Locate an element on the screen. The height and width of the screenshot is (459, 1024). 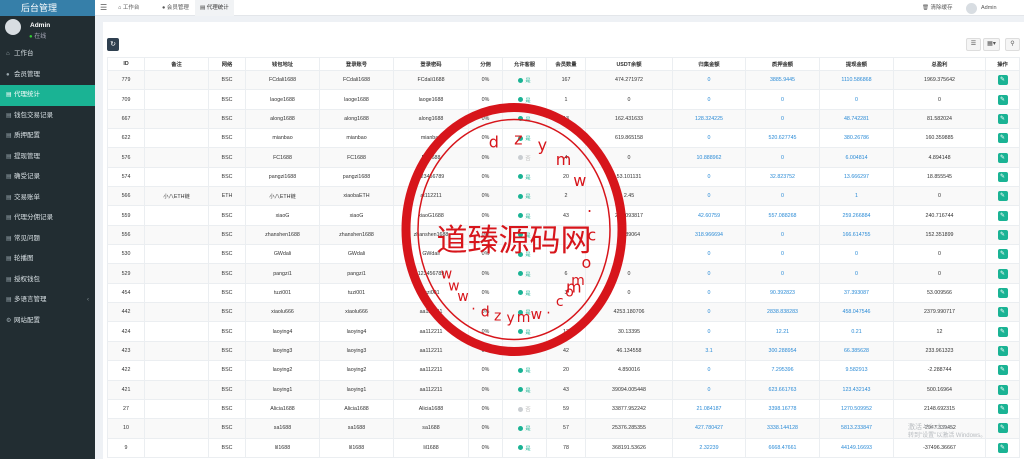
column-header: 备注 is located at coordinates (176, 64).